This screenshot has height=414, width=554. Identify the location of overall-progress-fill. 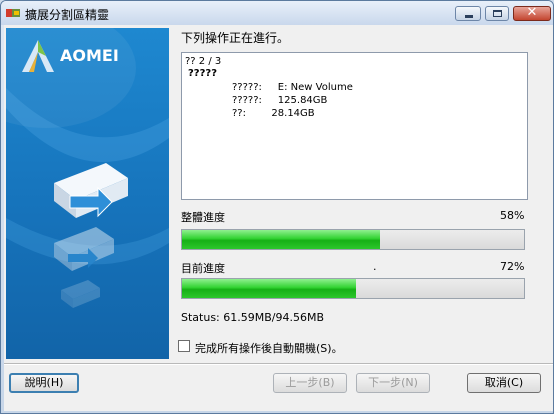
(281, 239).